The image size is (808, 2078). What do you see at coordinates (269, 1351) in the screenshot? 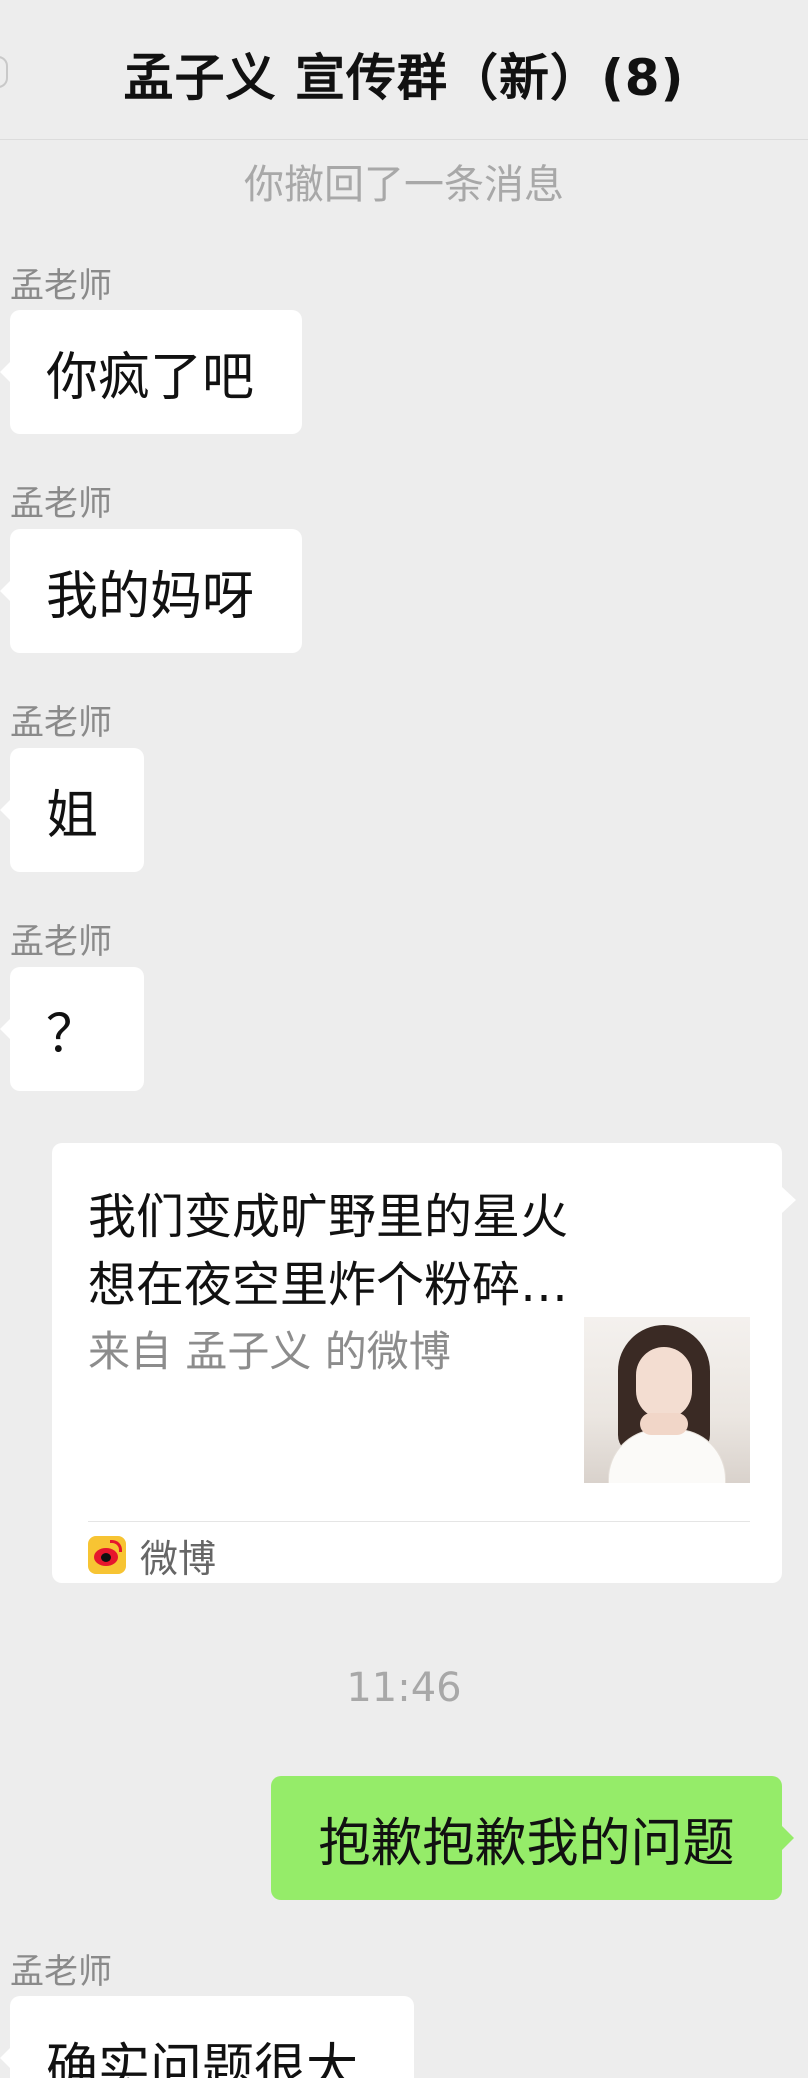
I see `card-source: 来自 孟子义 的微博` at bounding box center [269, 1351].